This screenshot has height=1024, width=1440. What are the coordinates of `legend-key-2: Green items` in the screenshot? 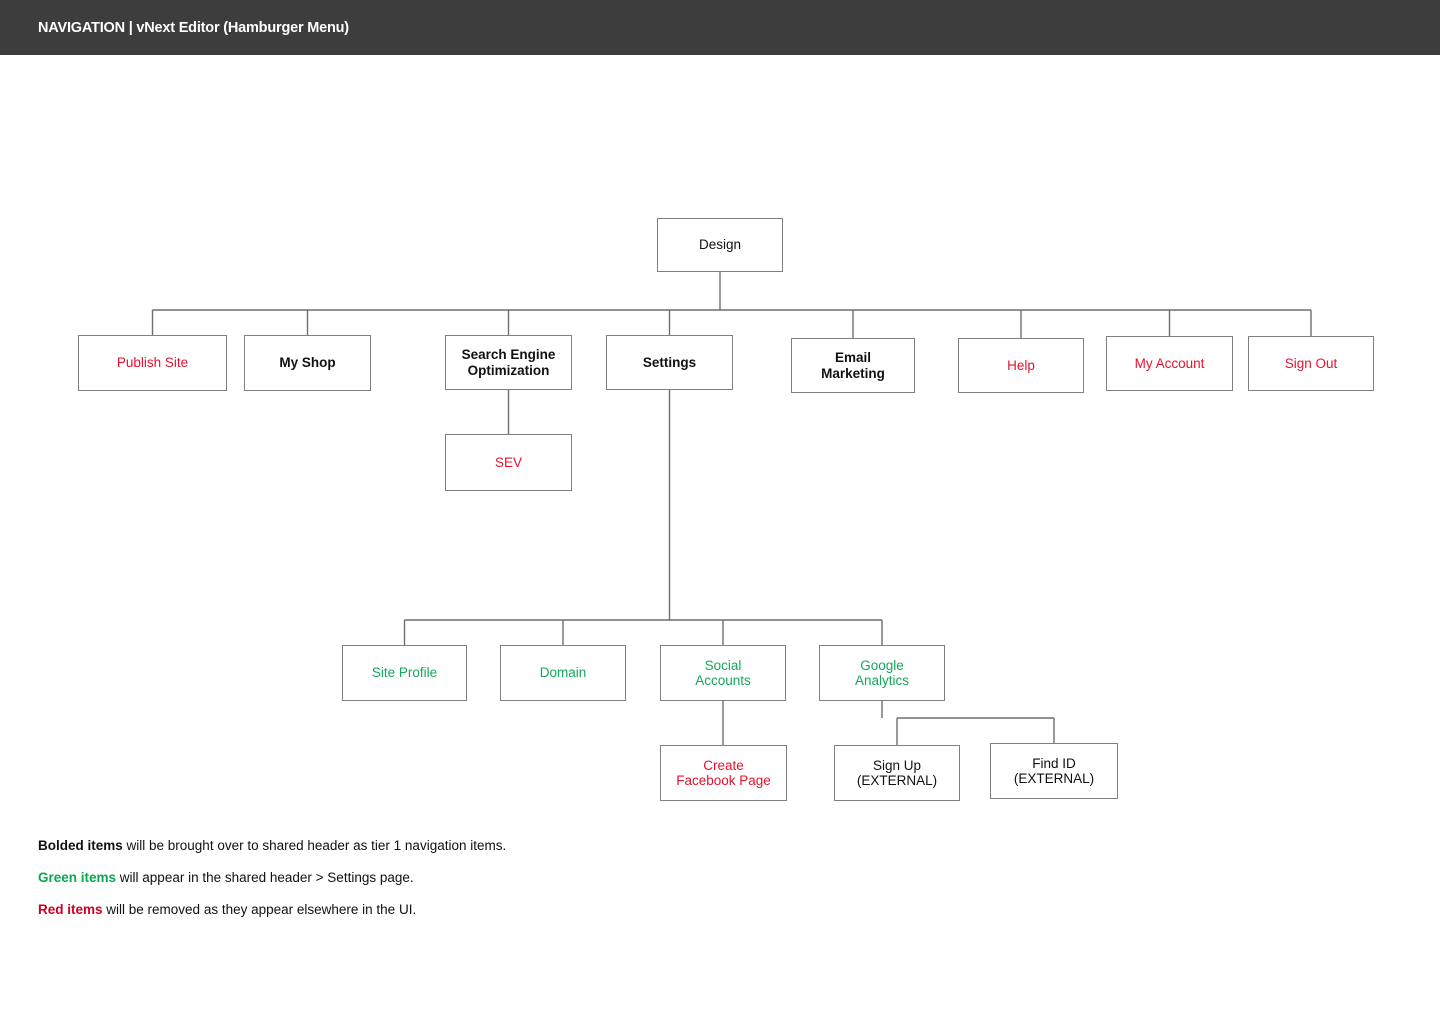 It's located at (77, 877).